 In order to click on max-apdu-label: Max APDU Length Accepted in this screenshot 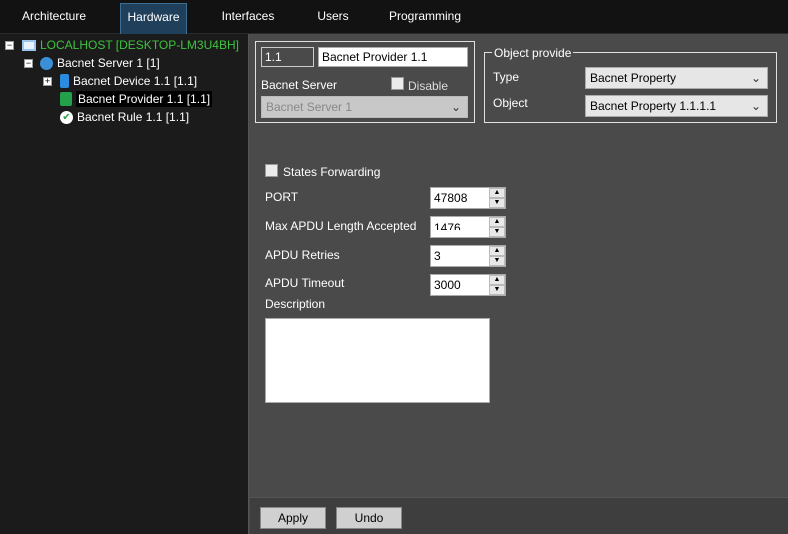, I will do `click(341, 226)`.